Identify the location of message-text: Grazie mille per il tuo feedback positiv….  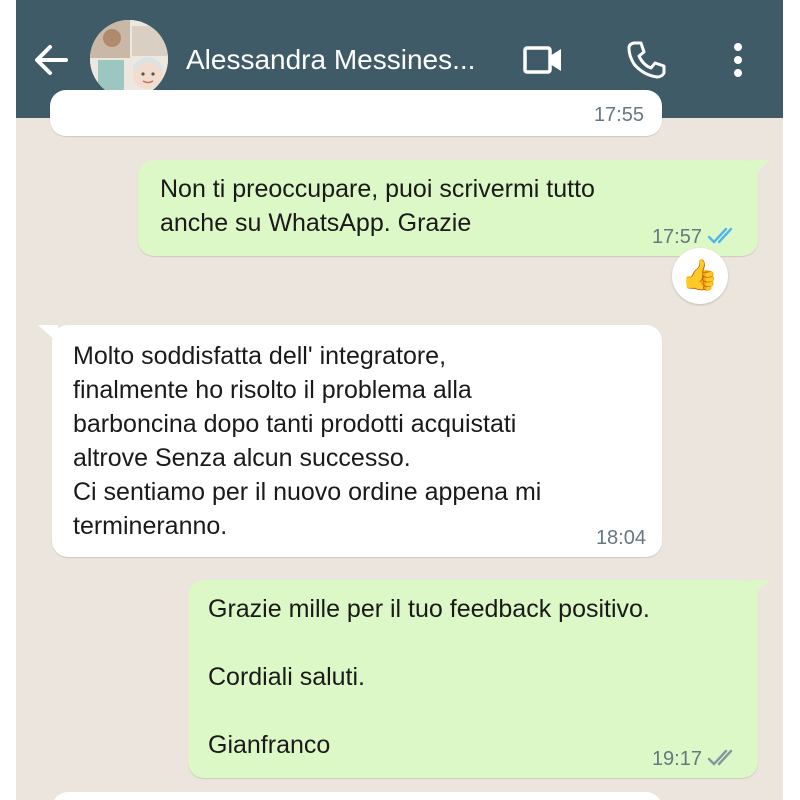
(429, 677).